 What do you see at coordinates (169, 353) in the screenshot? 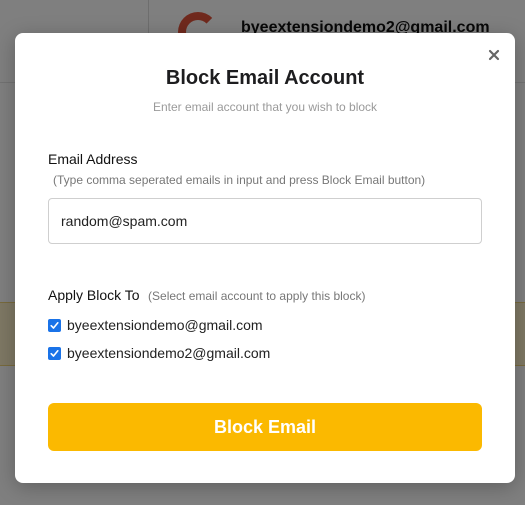
I see `account-2-label: byeextensiondemo2@gmail.com` at bounding box center [169, 353].